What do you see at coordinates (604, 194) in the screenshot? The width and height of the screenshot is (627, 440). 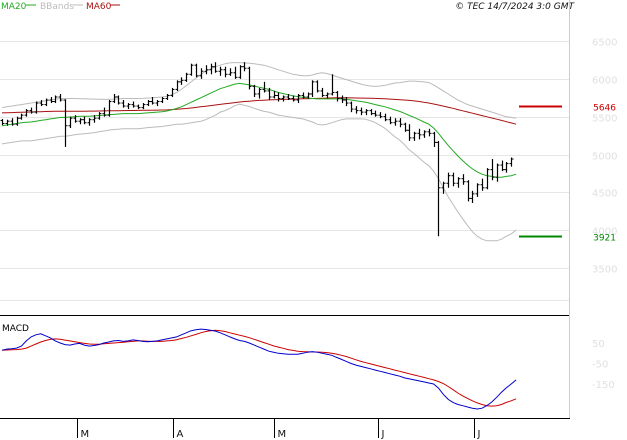 I see `price-ytick-label: 4500` at bounding box center [604, 194].